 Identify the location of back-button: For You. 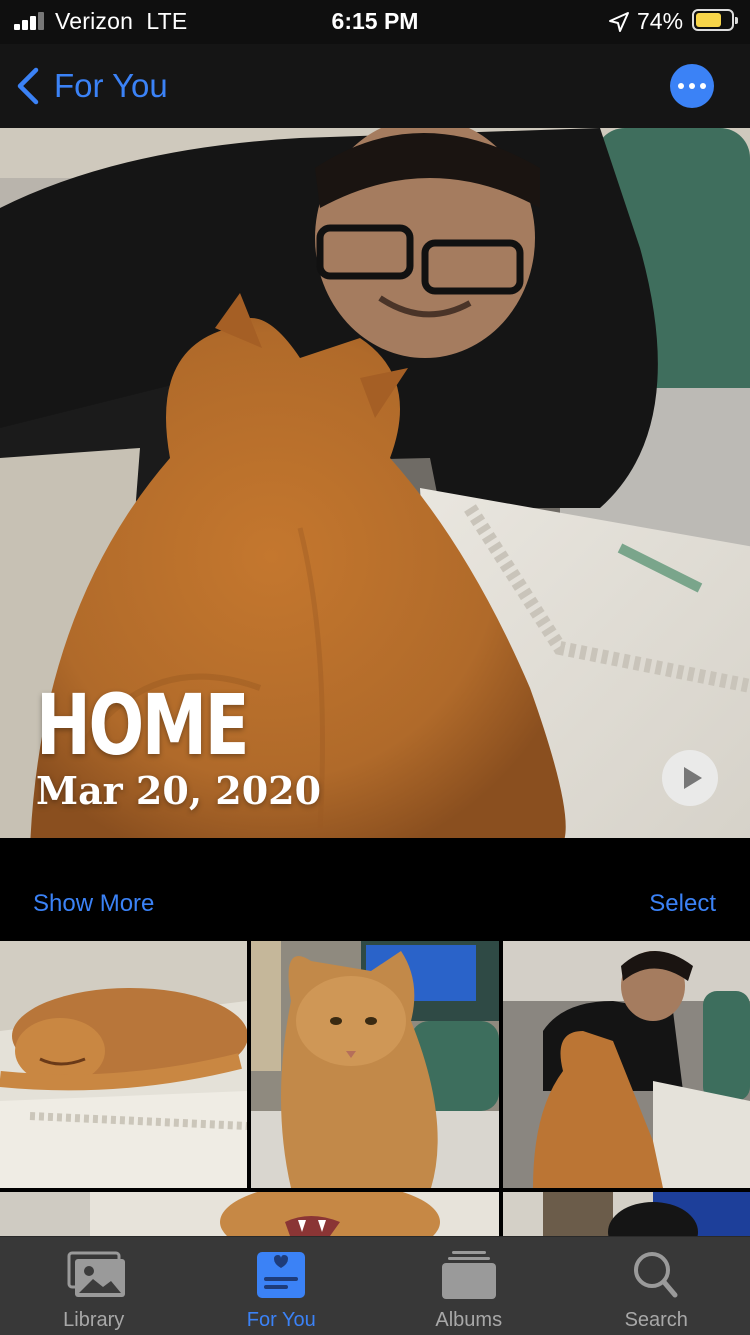
(91, 86).